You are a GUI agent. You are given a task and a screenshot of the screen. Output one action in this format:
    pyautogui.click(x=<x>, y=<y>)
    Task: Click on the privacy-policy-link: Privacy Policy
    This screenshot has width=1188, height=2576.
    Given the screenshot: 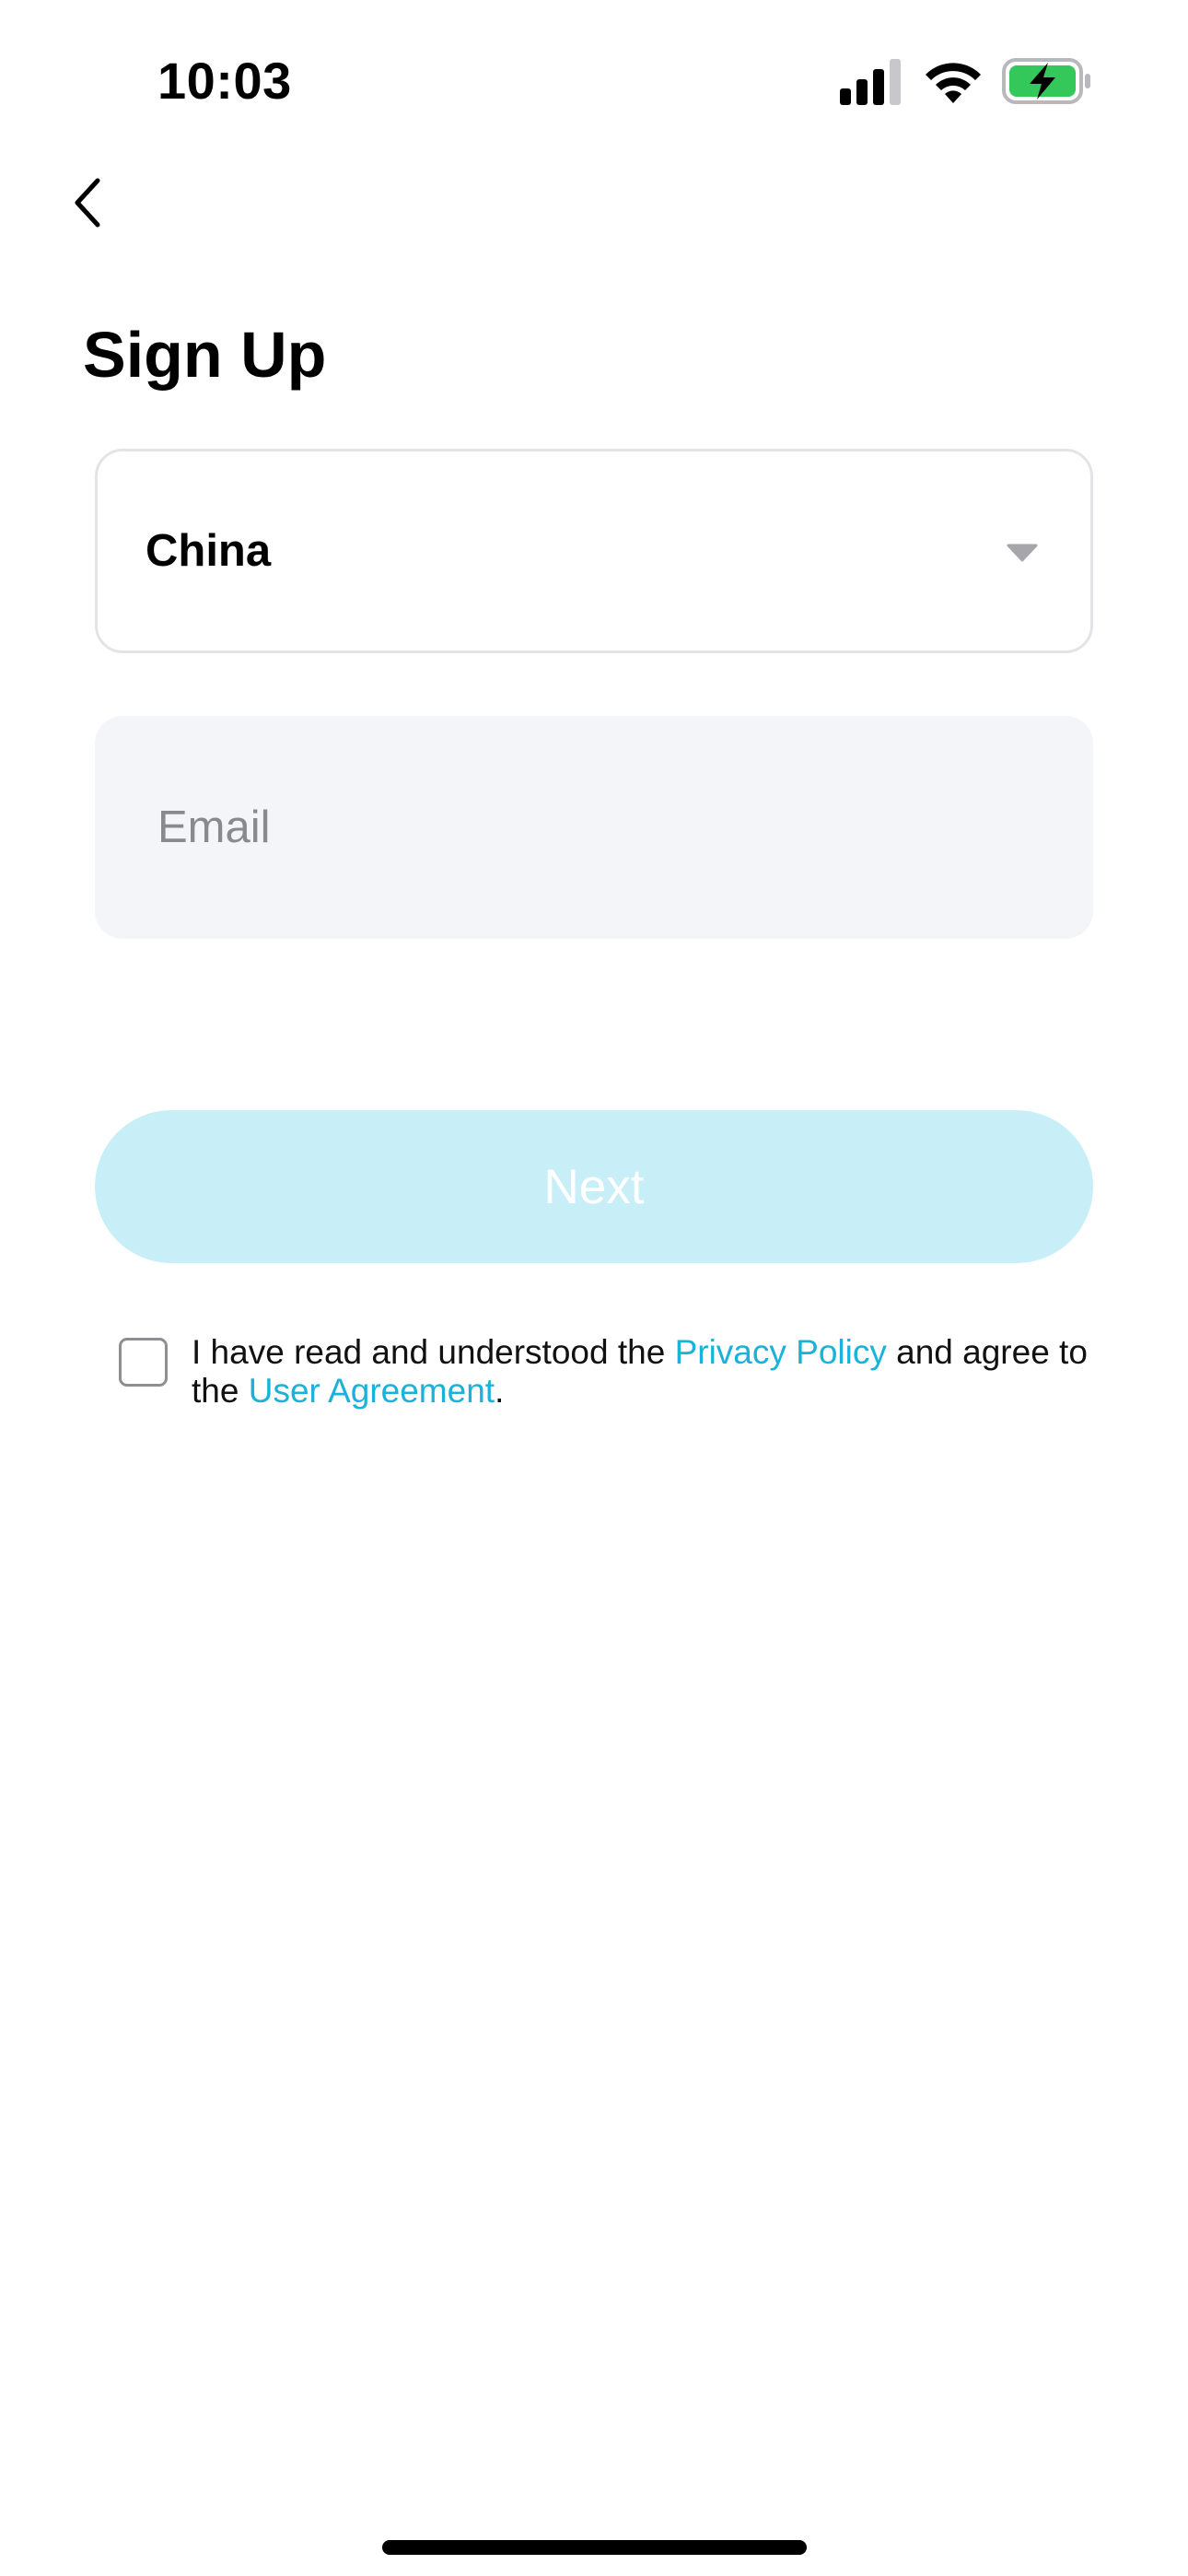 What is the action you would take?
    pyautogui.click(x=781, y=1352)
    